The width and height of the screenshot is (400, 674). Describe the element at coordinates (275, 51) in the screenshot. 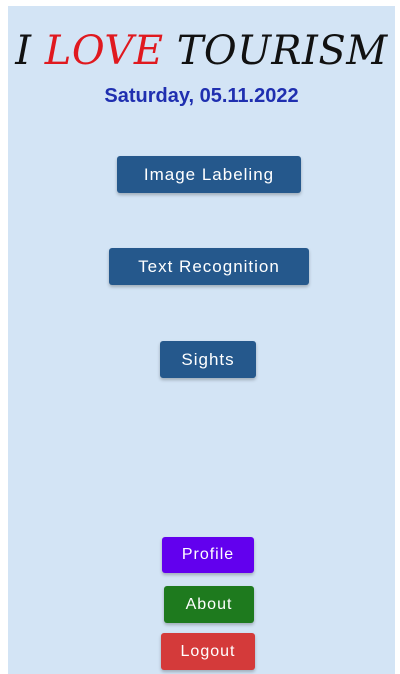

I see `title-suffix: TOURISM` at that location.